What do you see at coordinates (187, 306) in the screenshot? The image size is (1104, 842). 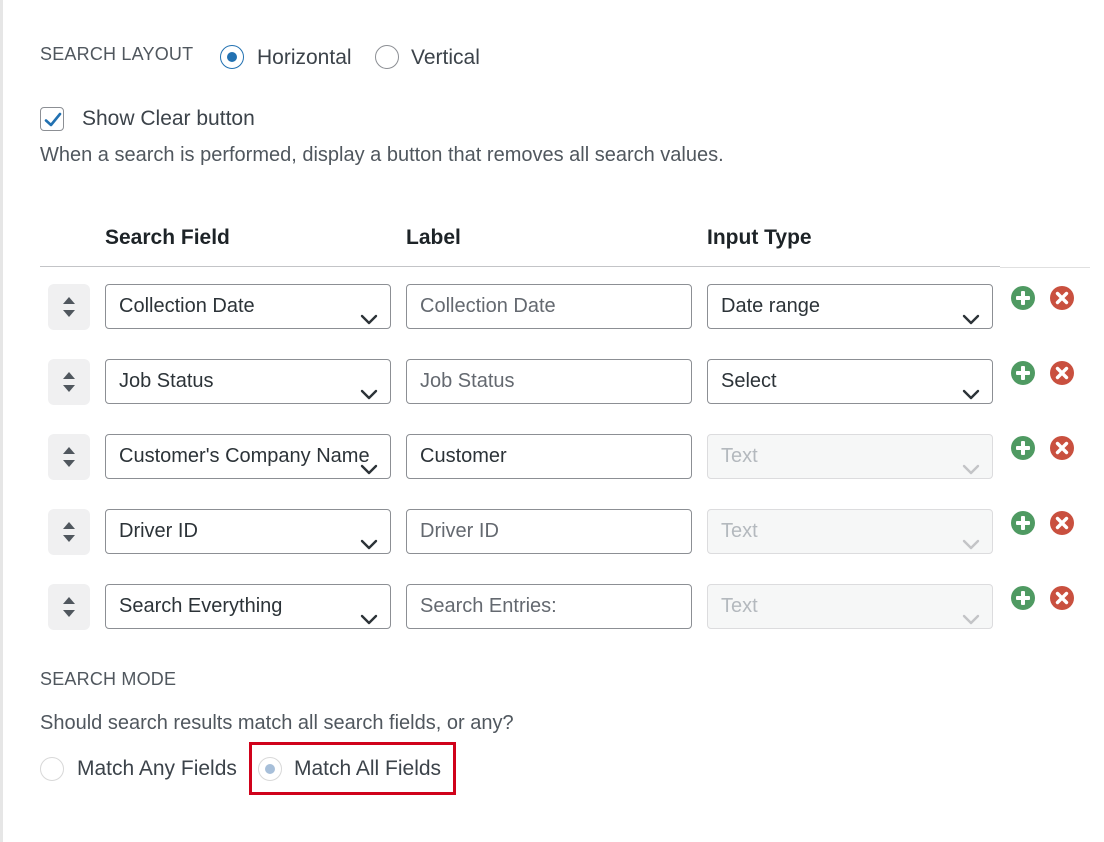 I see `search-field-value: Collection Date` at bounding box center [187, 306].